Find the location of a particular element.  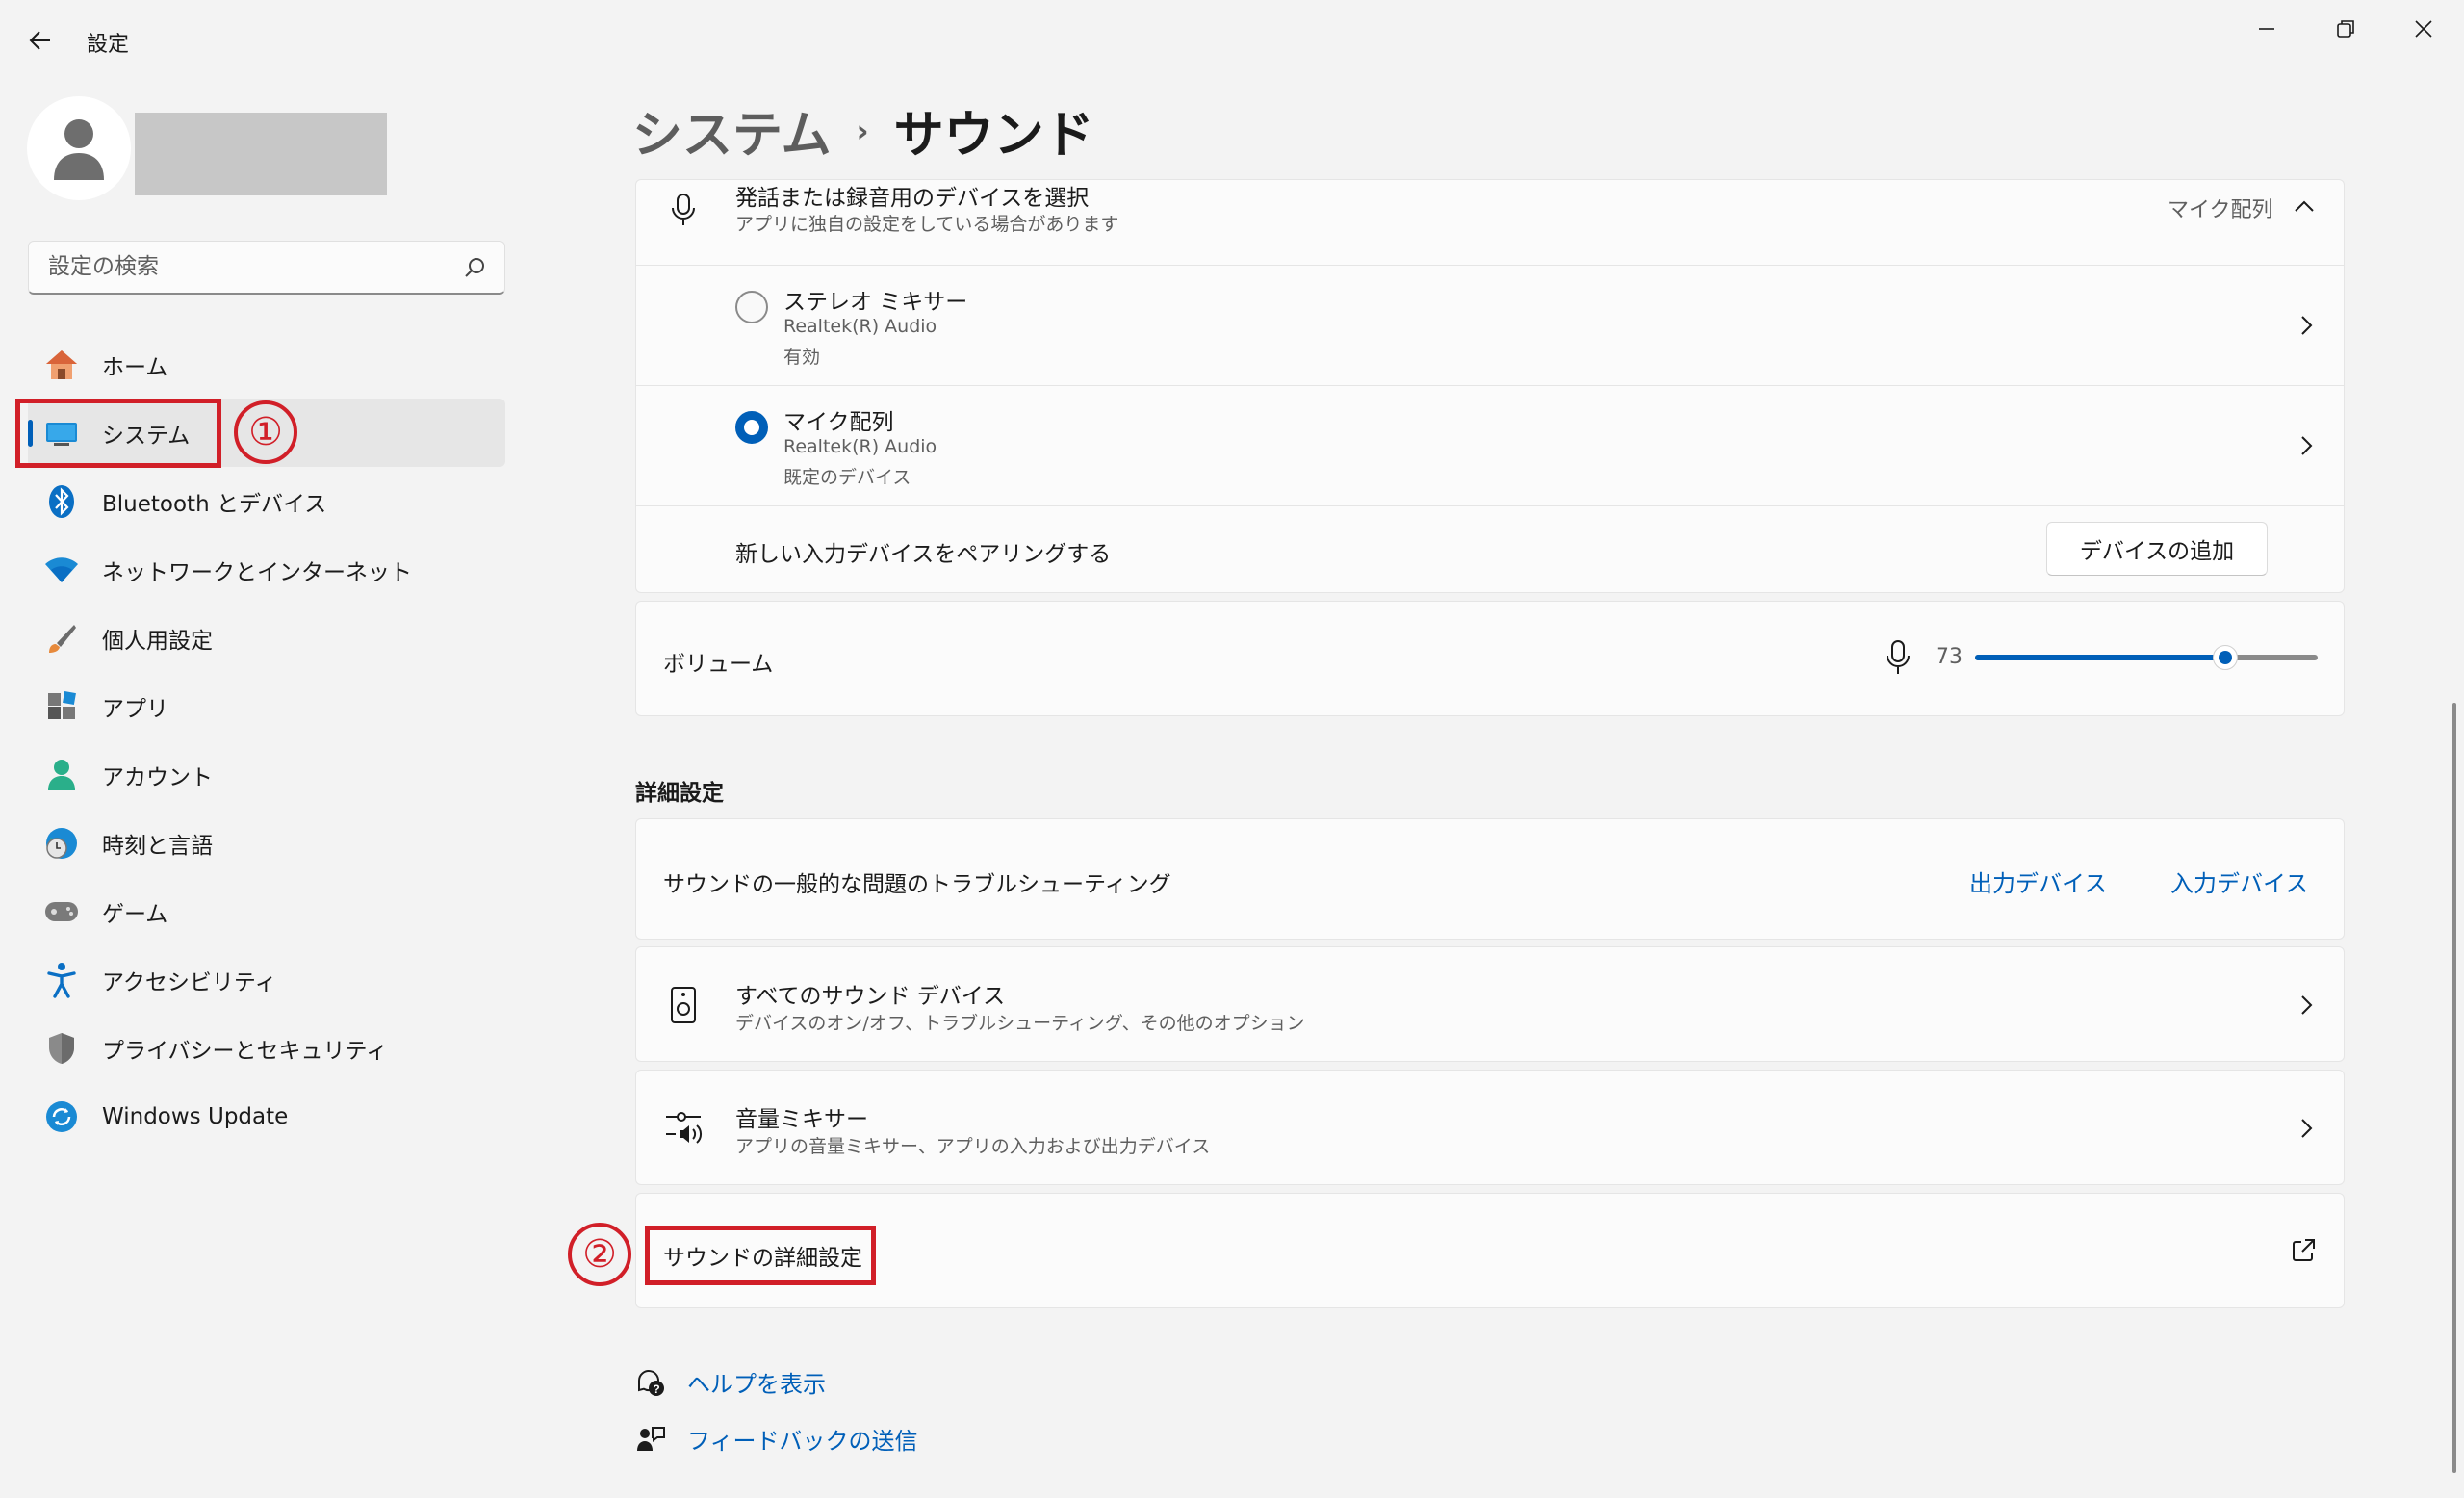

sidebar-item-gaming: ゲーム is located at coordinates (266, 911).